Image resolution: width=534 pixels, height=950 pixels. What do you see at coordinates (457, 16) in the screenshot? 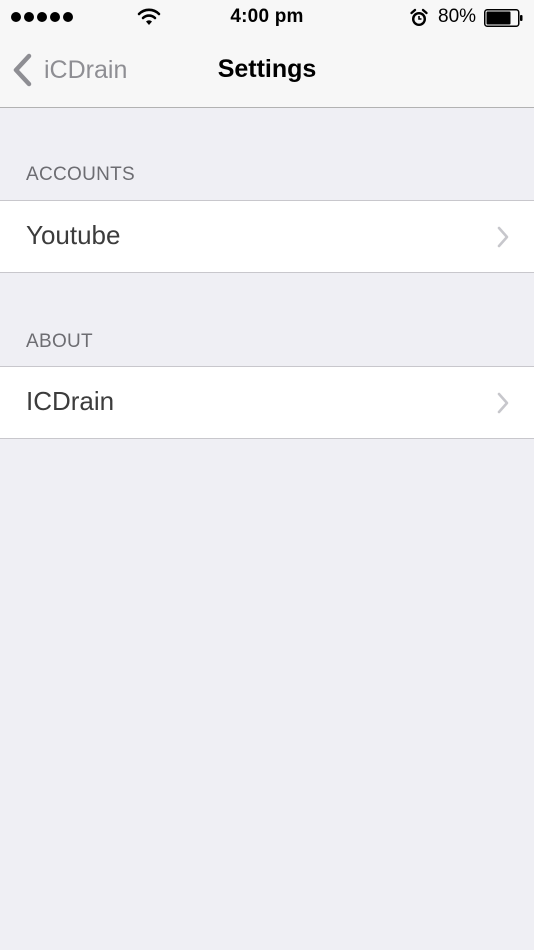
I see `battery-percent: 80%` at bounding box center [457, 16].